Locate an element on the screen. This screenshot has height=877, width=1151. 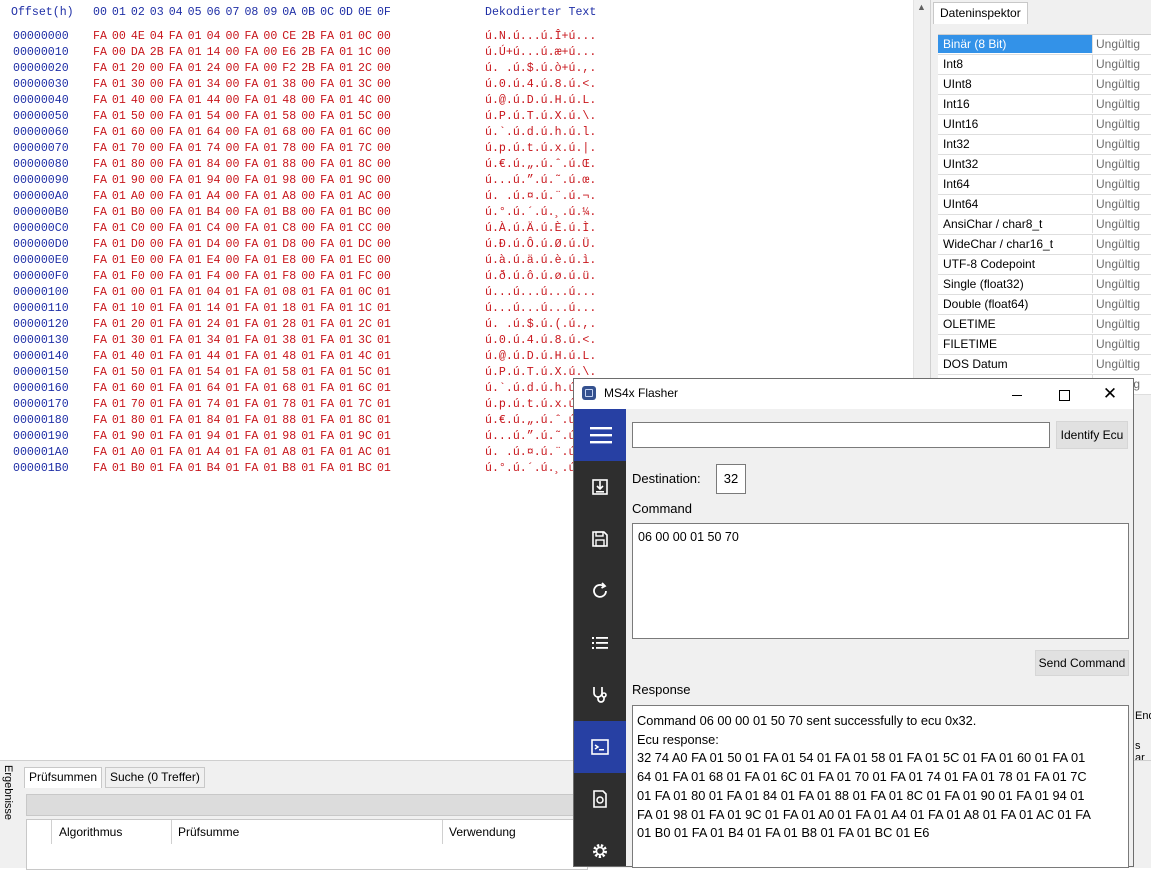
hex-byte: 74 is located at coordinates (214, 404).